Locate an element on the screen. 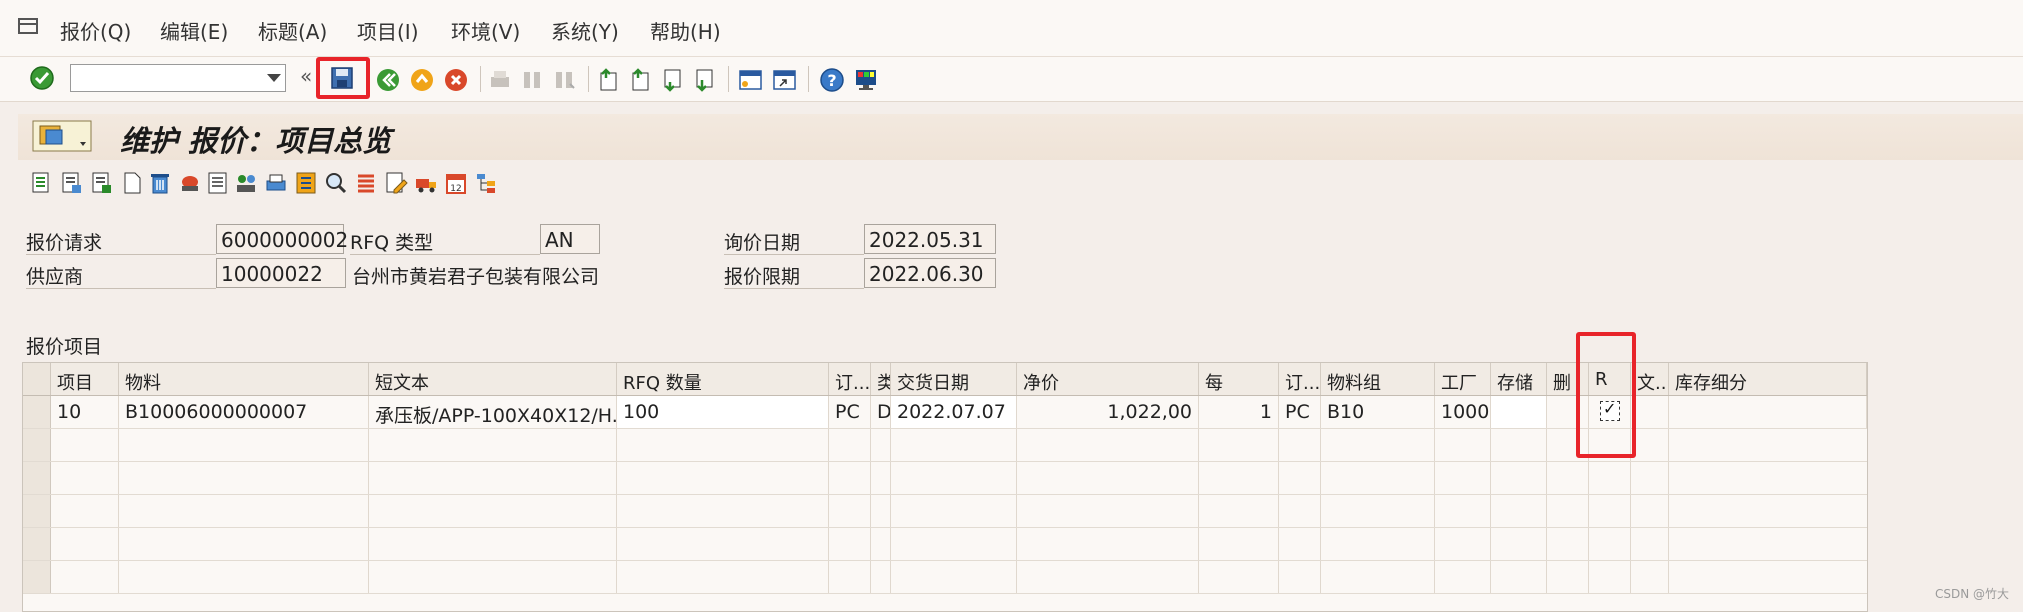 Image resolution: width=2023 pixels, height=612 pixels. rfq-number-field: 6000000002 is located at coordinates (282, 239).